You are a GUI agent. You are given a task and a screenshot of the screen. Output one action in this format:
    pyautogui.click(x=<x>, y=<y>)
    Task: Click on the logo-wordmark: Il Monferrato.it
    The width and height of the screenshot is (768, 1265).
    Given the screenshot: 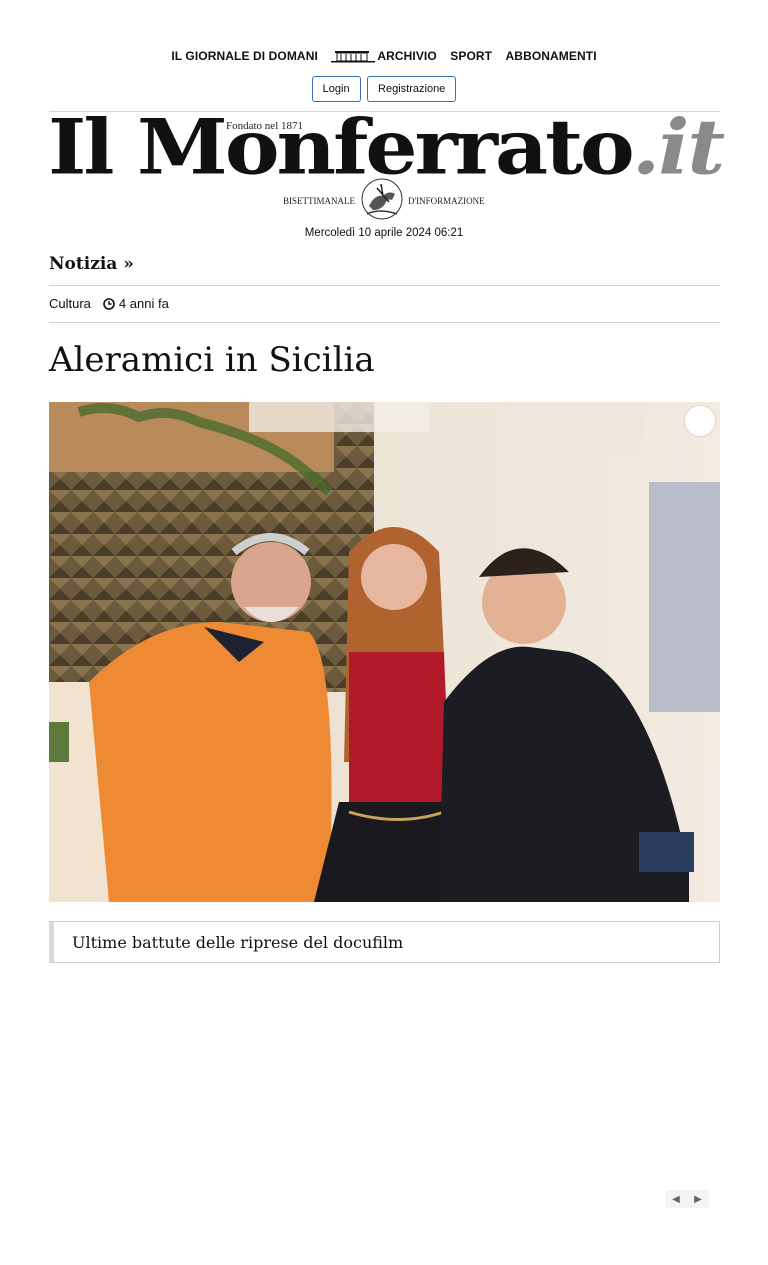 What is the action you would take?
    pyautogui.click(x=386, y=147)
    